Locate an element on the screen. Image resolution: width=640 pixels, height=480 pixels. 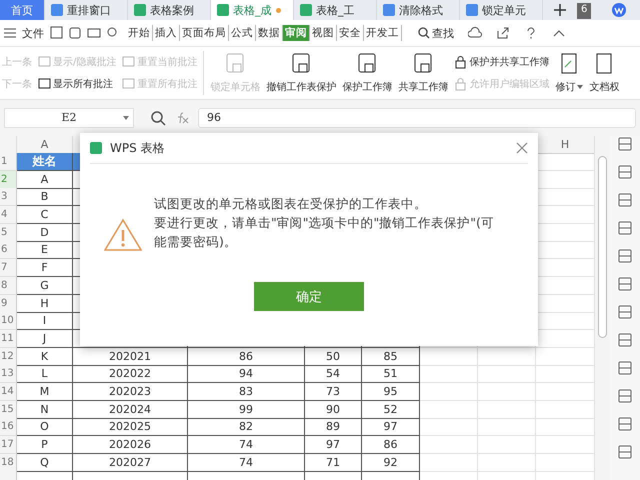
row-number: 5 is located at coordinates (8, 233).